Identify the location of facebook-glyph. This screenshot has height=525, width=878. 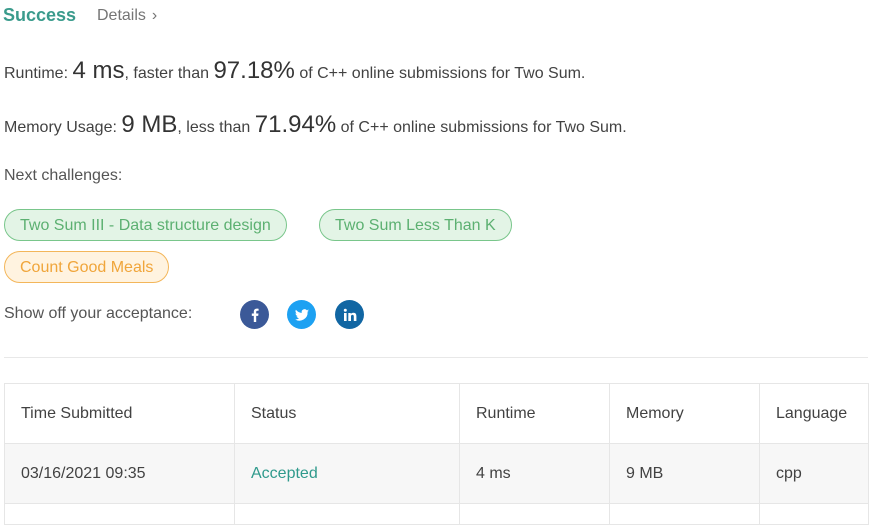
(255, 315).